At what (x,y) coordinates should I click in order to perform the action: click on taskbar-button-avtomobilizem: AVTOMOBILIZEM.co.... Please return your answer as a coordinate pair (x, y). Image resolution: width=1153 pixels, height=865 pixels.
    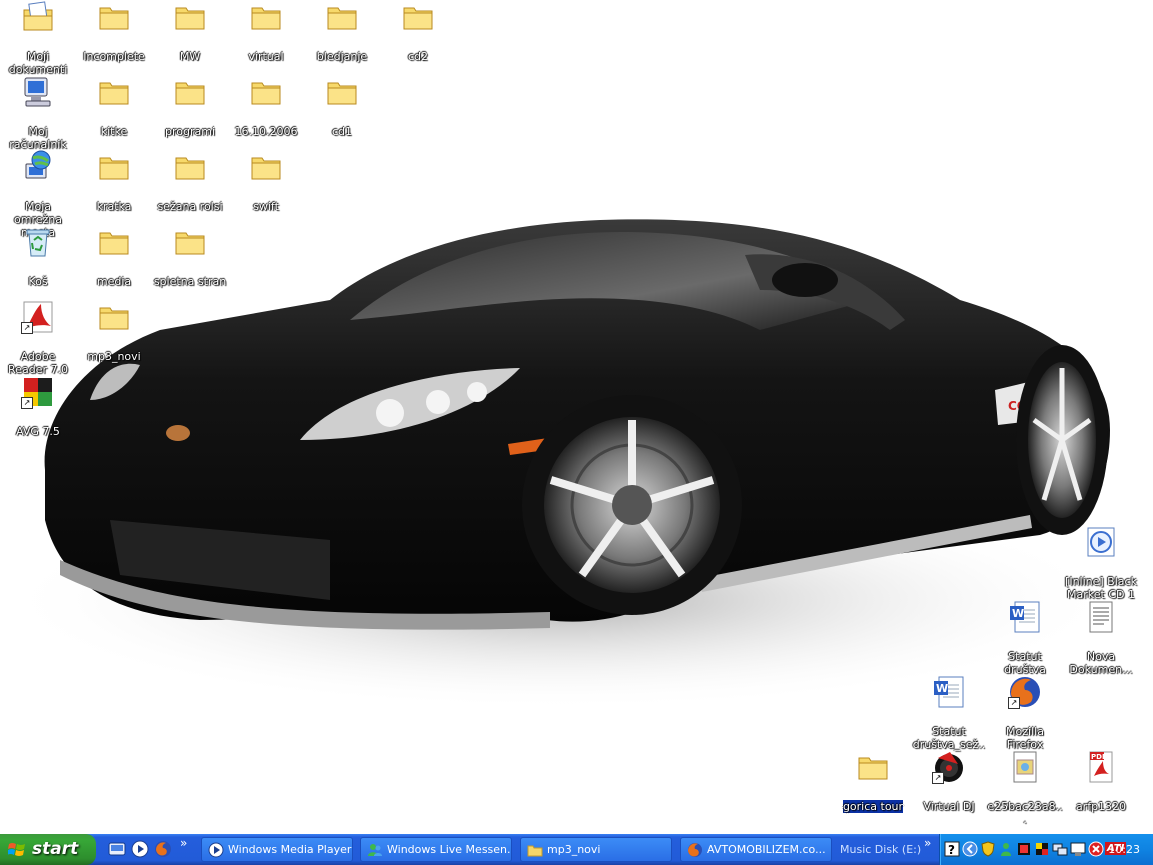
    Looking at the image, I should click on (756, 849).